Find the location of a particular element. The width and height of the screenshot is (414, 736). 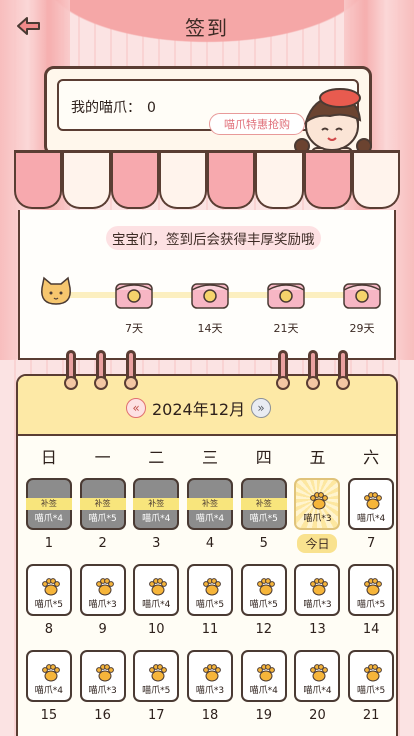

calendar-day: 喵爪*4 20 is located at coordinates (318, 693).